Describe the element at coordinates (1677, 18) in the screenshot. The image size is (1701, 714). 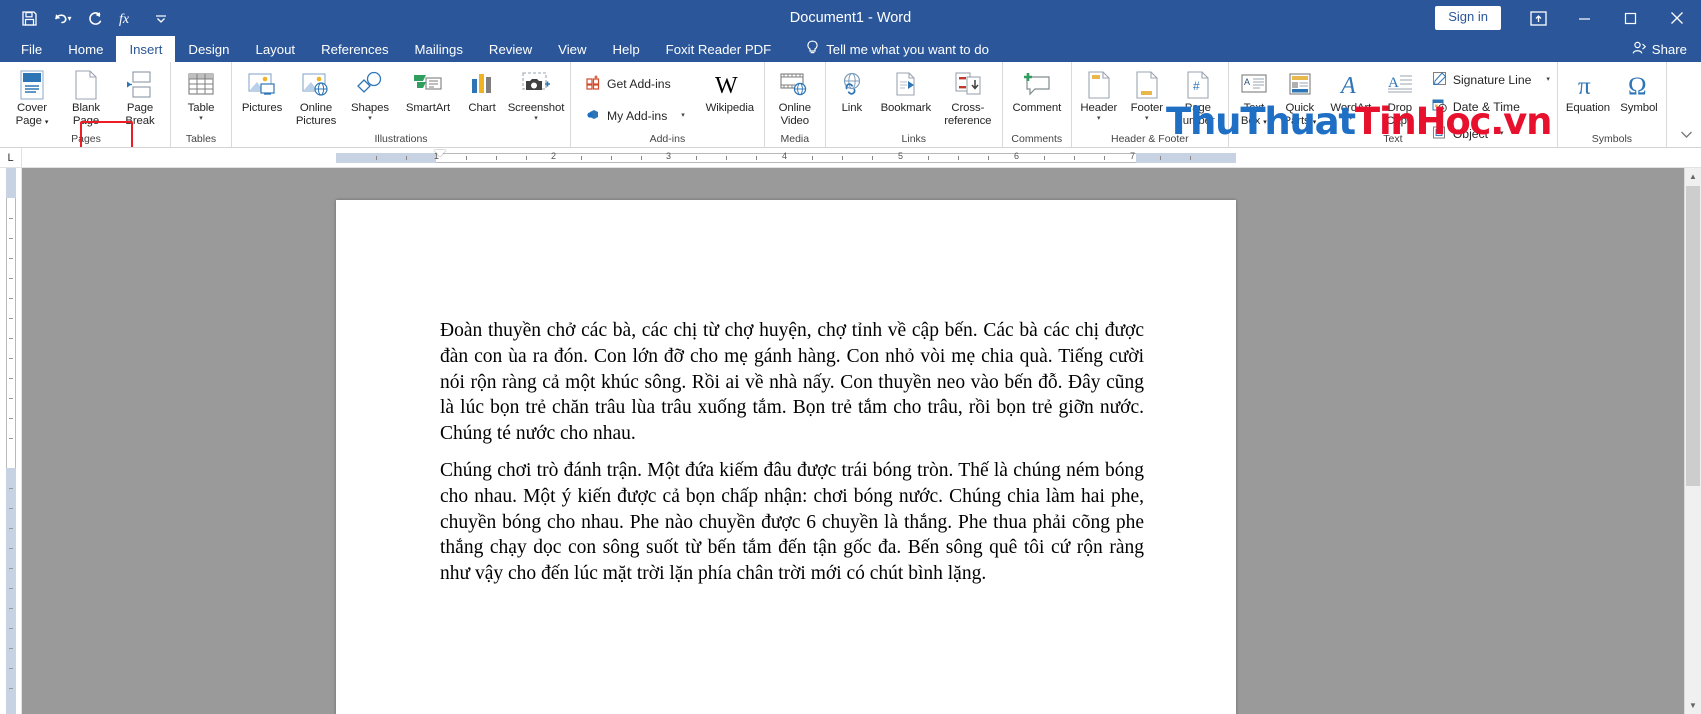
I see `close-icon` at that location.